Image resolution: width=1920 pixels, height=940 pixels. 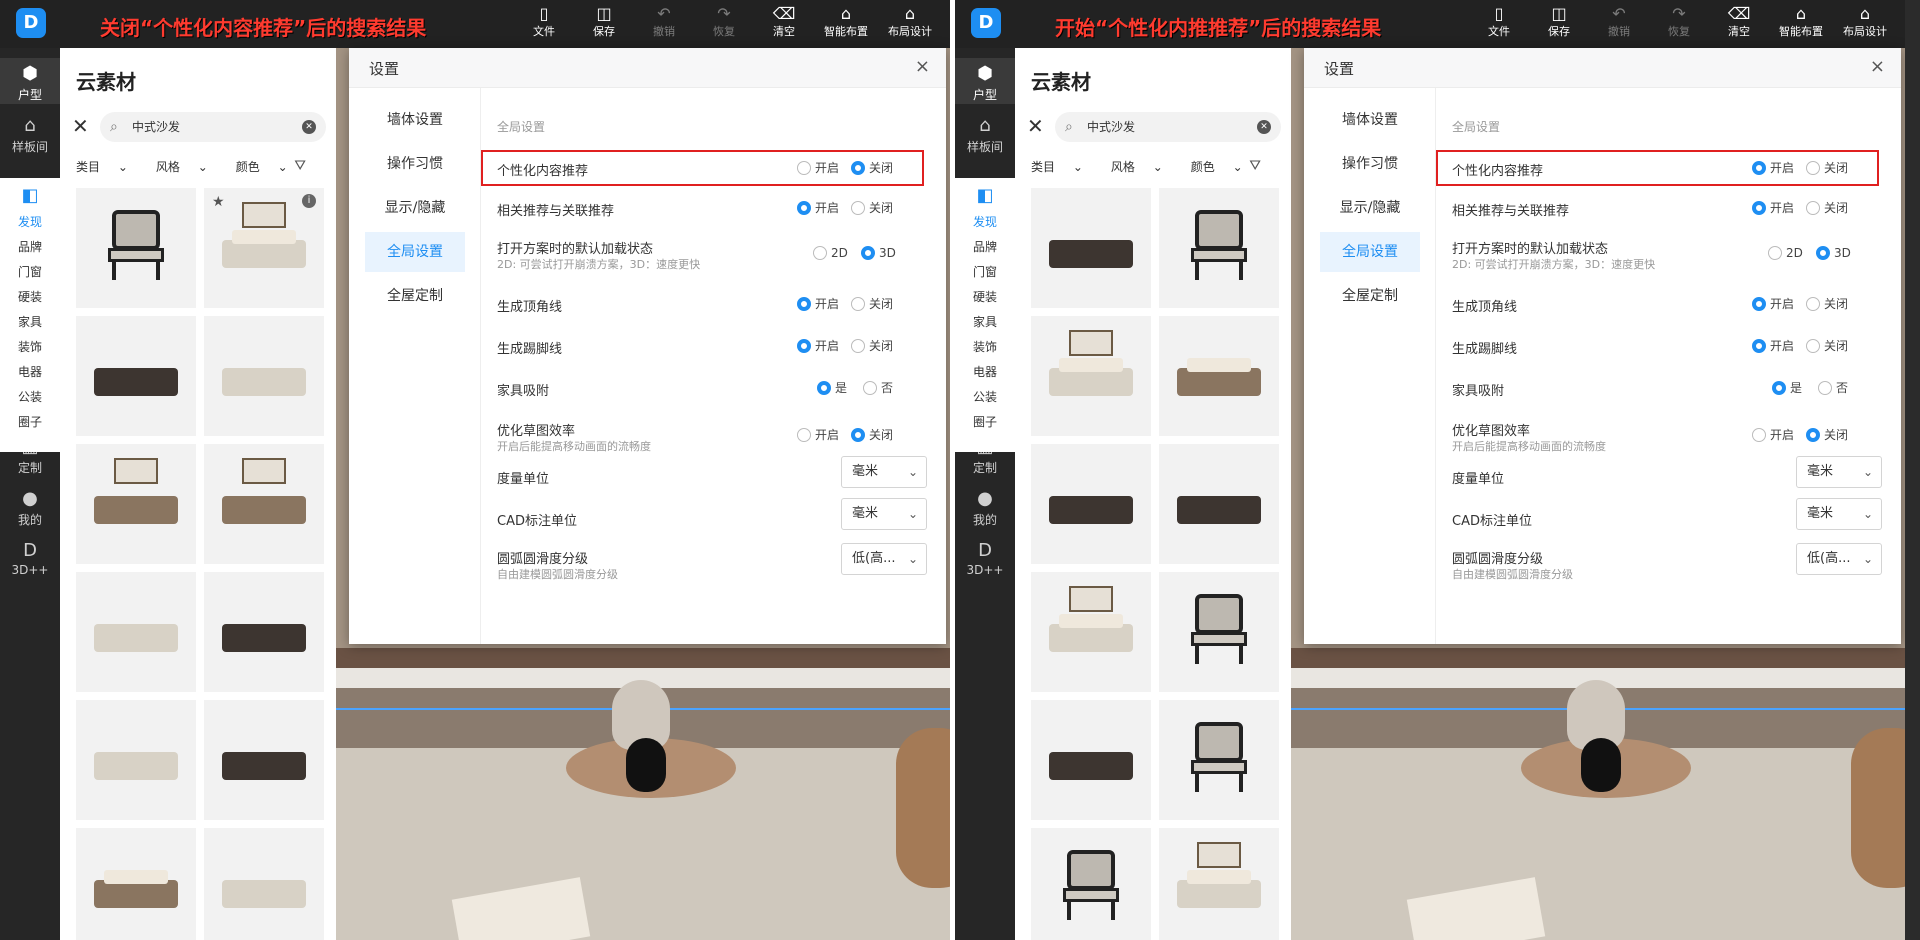 I want to click on toolbar-button-save: ◫ 保存, so click(x=1559, y=24).